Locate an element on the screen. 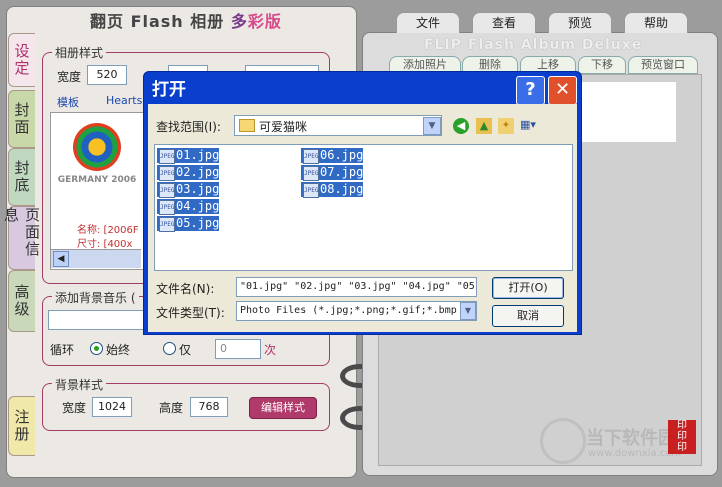 The height and width of the screenshot is (487, 722). move-down-button: 下移 is located at coordinates (602, 65).